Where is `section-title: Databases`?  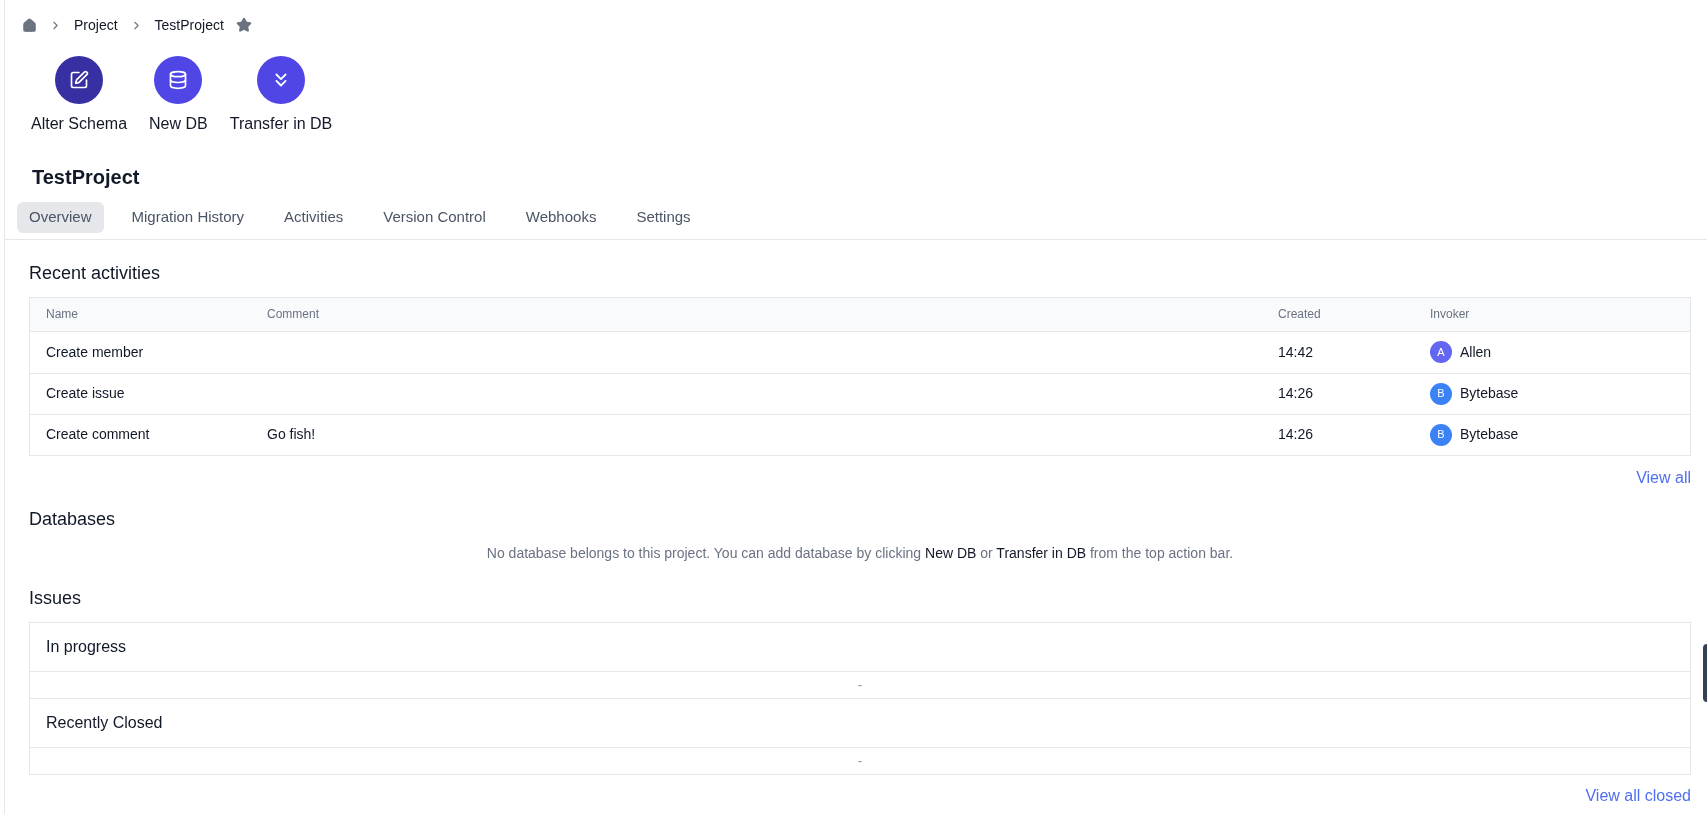
section-title: Databases is located at coordinates (73, 519).